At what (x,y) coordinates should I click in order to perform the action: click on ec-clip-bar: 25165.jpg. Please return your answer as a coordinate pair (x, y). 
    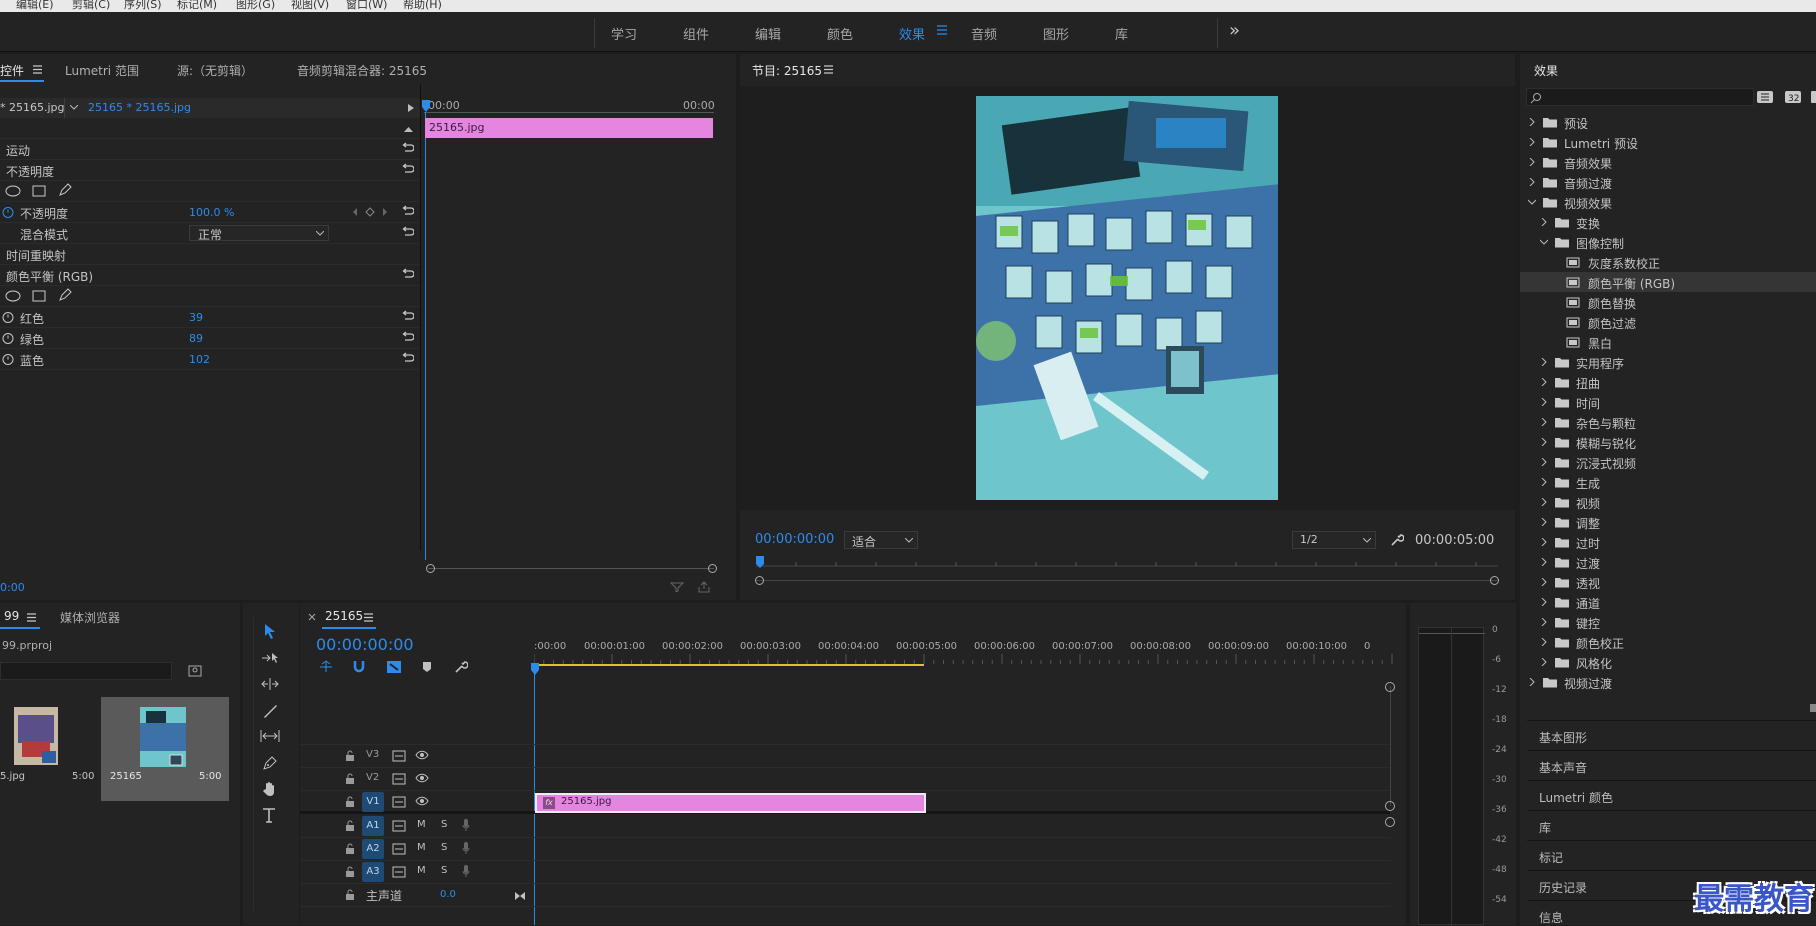
    Looking at the image, I should click on (569, 128).